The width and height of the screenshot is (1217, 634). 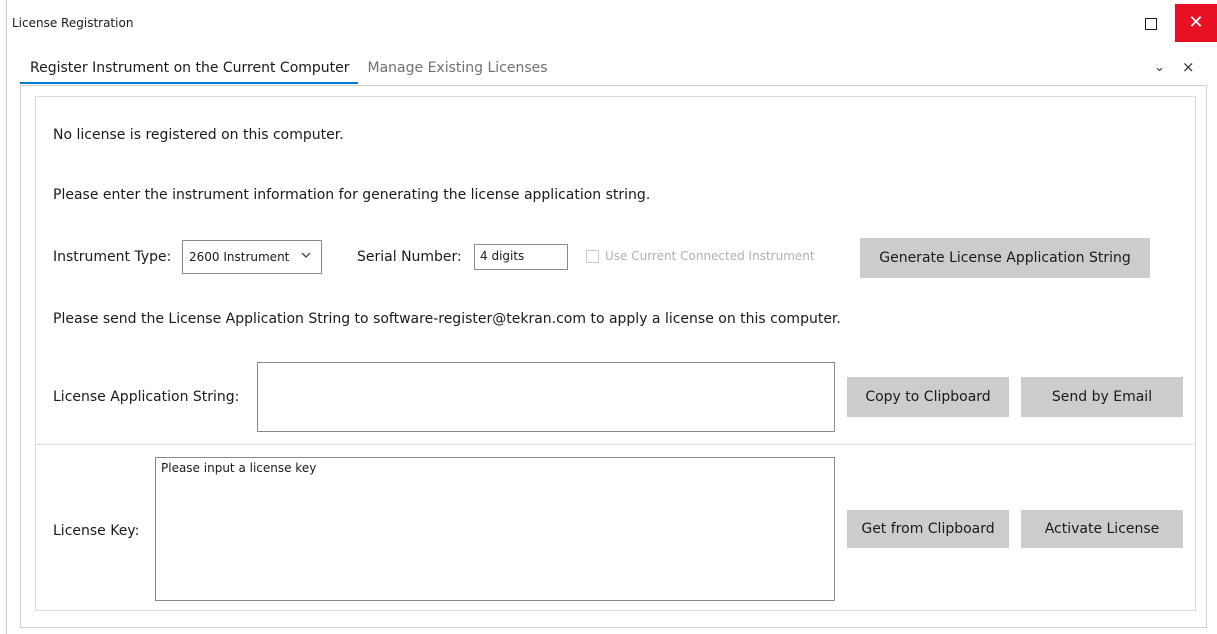 What do you see at coordinates (146, 397) in the screenshot?
I see `application-string-label: License Application String:` at bounding box center [146, 397].